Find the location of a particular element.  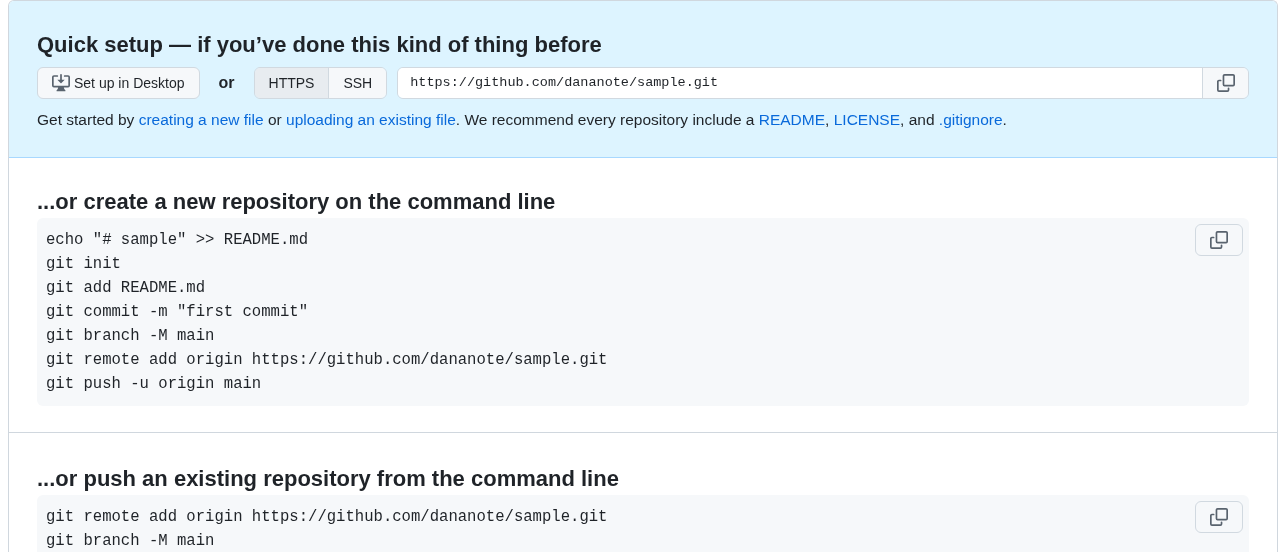

description-text: Get started by creating a new file or uploading an existing file. We recommend every repository include a README, LICENSE, and .gitignore. is located at coordinates (522, 120).